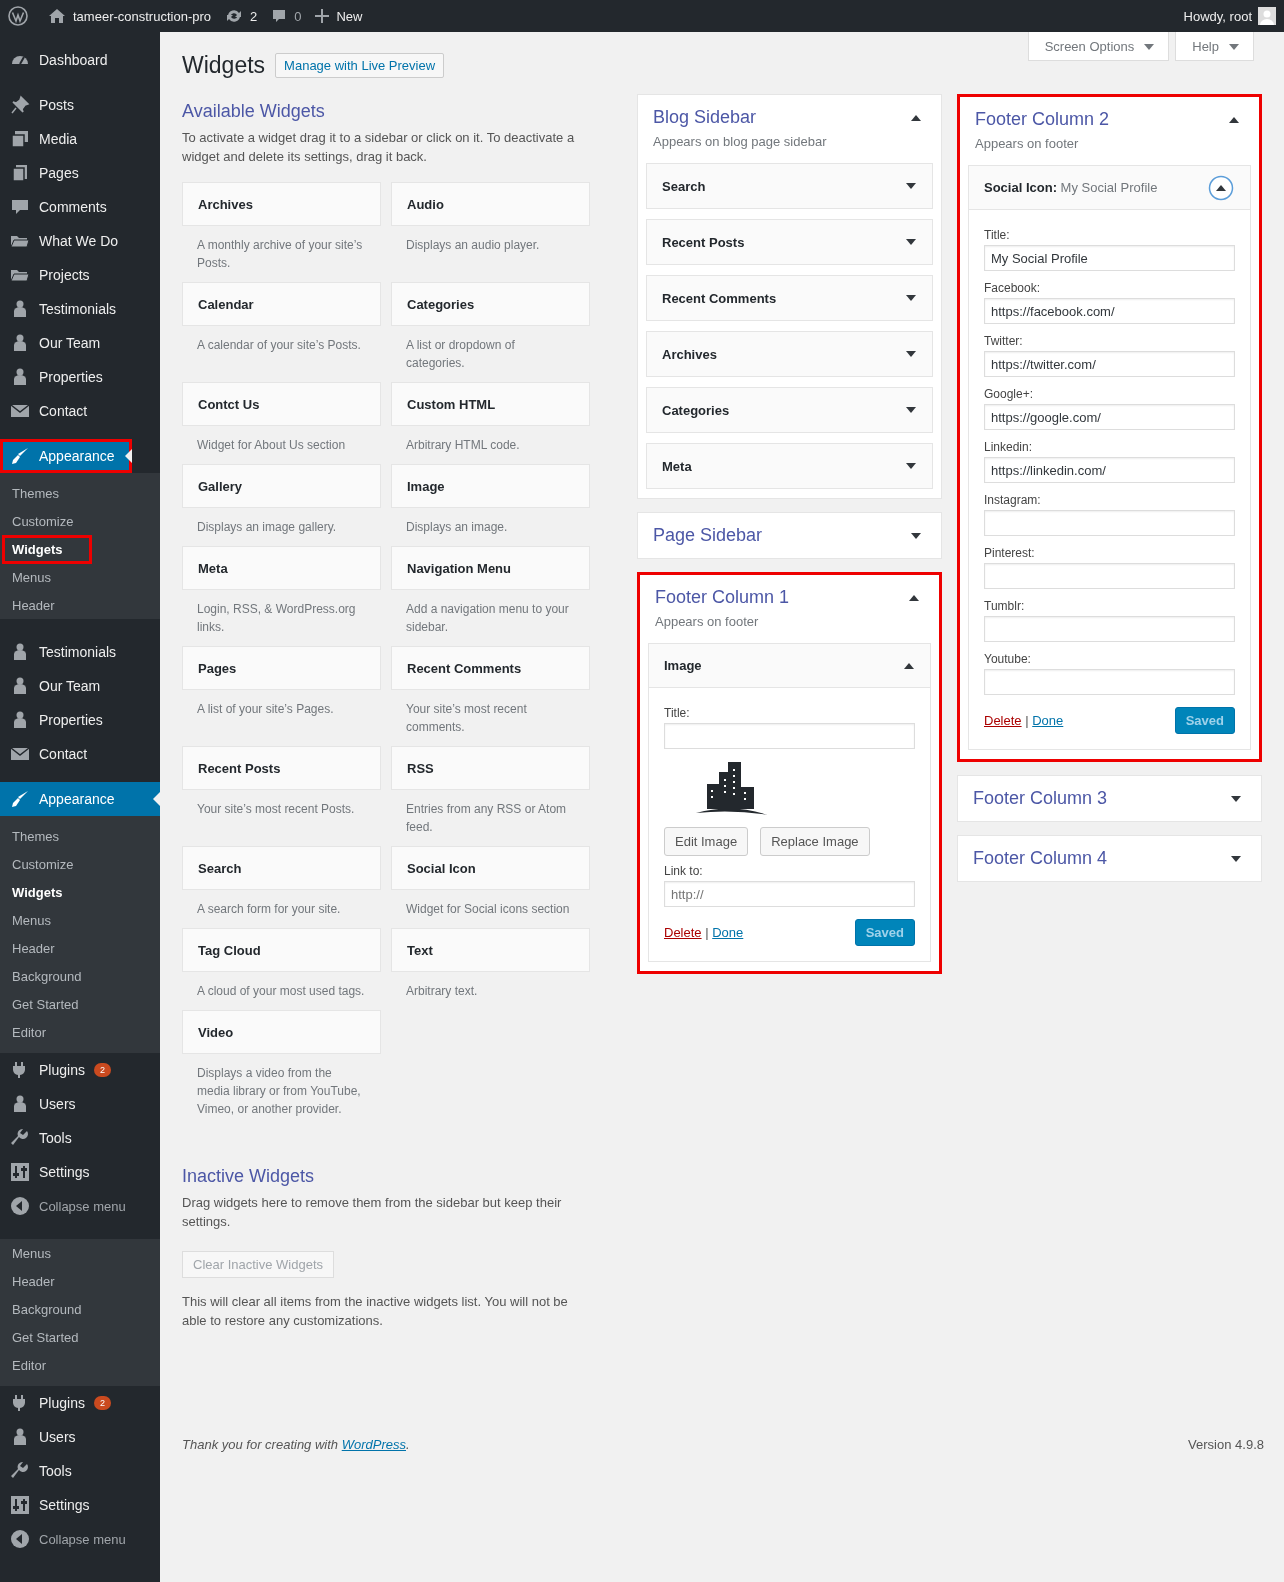  What do you see at coordinates (80, 60) in the screenshot?
I see `menu-item: Dashboard` at bounding box center [80, 60].